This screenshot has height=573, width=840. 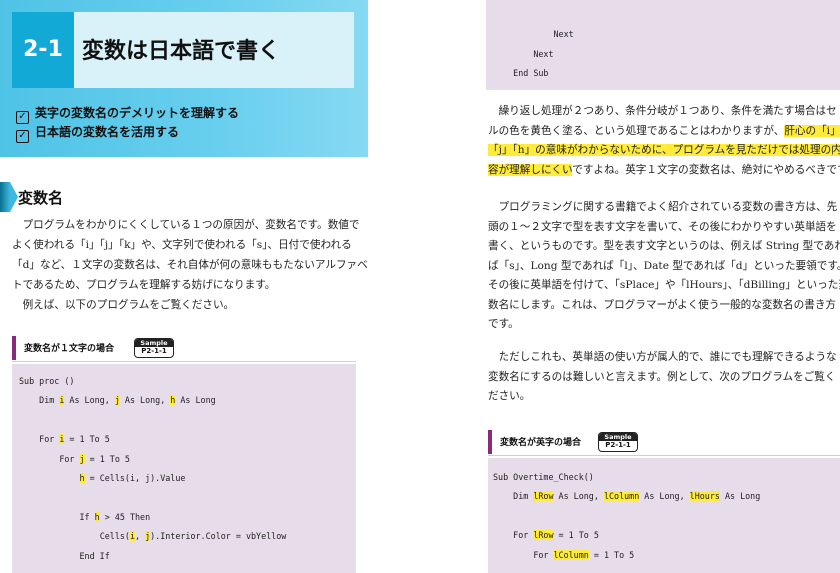 I want to click on paragraph-line: ただしこれも、英単語の使い方が属人的で、誰にでも理解できるような, so click(x=662, y=357).